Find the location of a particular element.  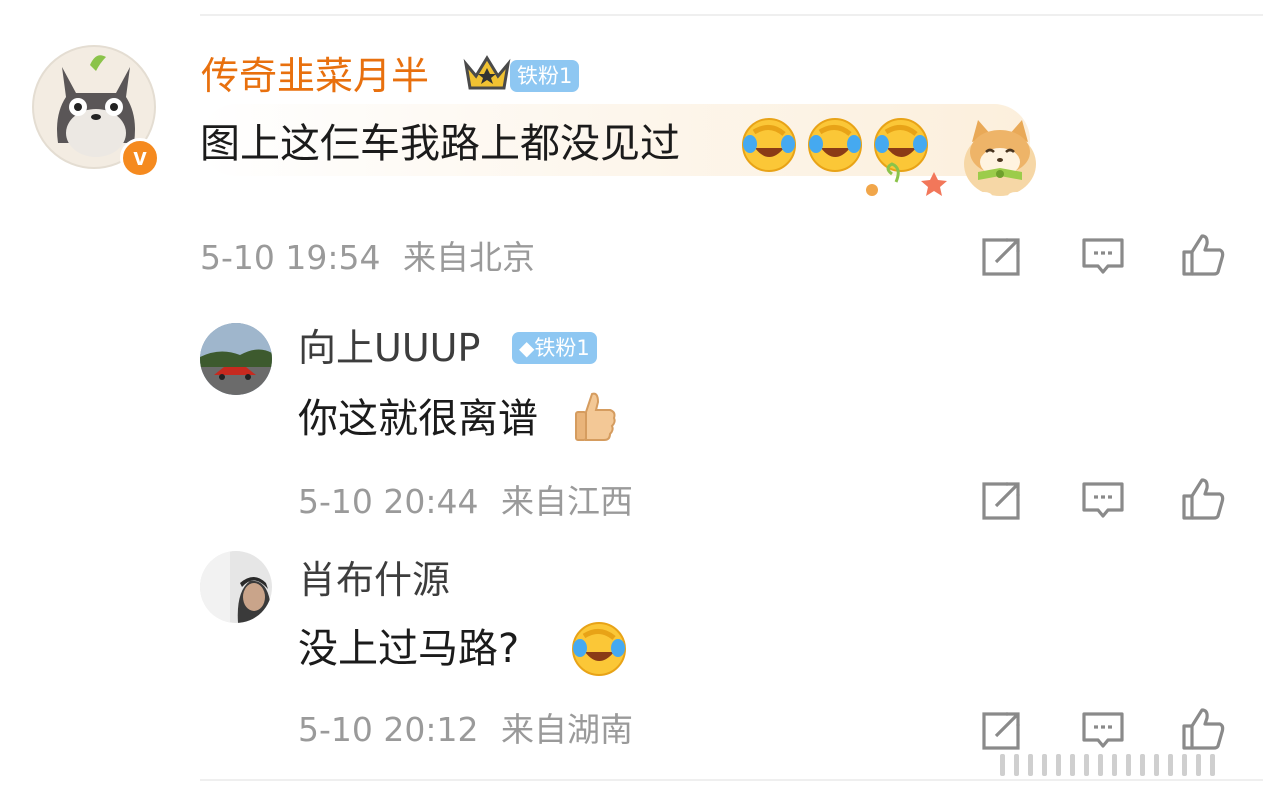

scroll-indicator is located at coordinates (1125, 765).